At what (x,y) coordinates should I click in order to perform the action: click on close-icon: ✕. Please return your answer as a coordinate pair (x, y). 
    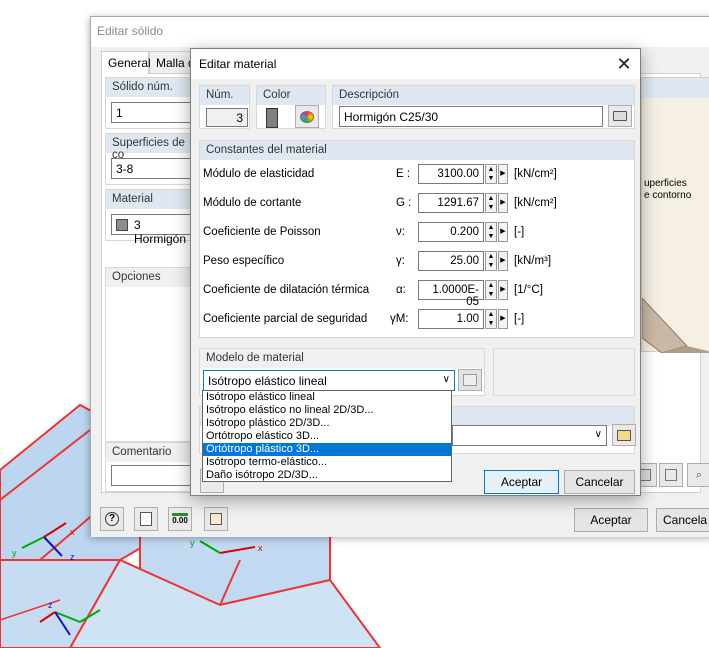
    Looking at the image, I should click on (624, 64).